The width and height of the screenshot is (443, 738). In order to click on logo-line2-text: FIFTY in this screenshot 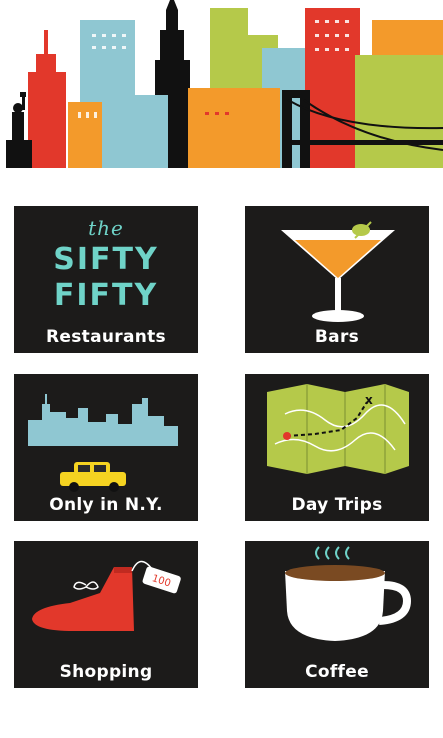, I will do `click(106, 295)`.